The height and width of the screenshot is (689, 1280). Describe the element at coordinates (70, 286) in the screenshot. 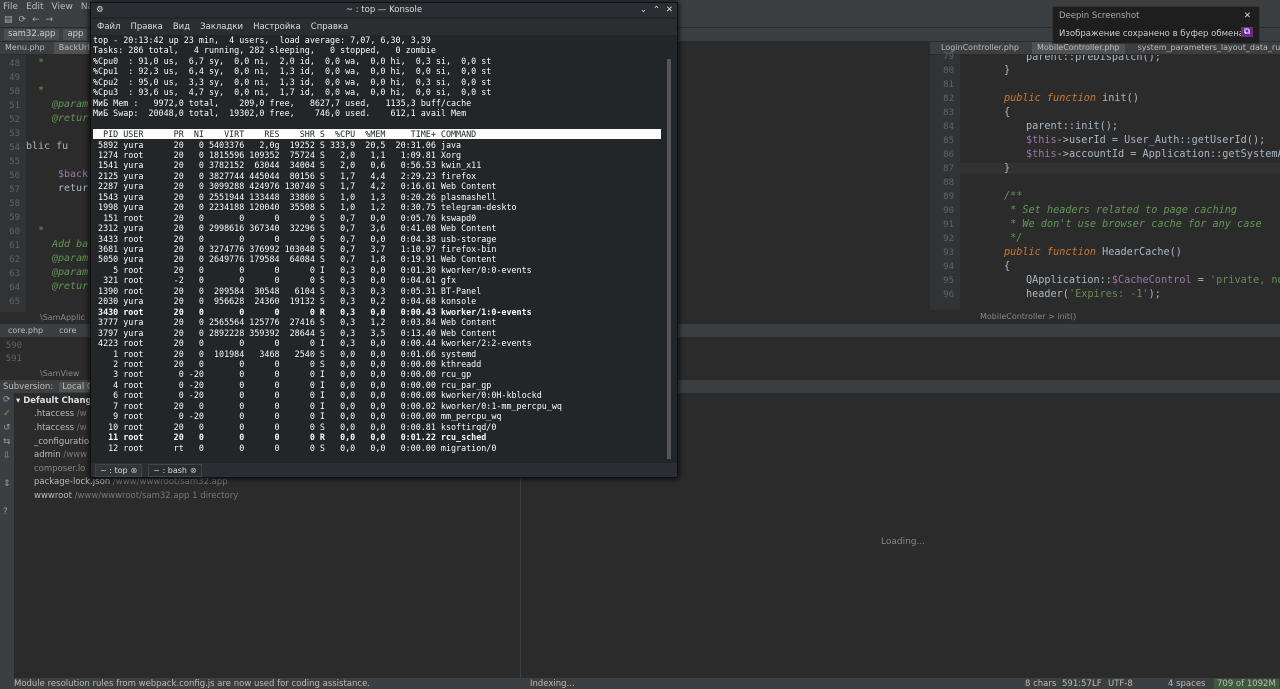

I see `code-line: @retur` at that location.